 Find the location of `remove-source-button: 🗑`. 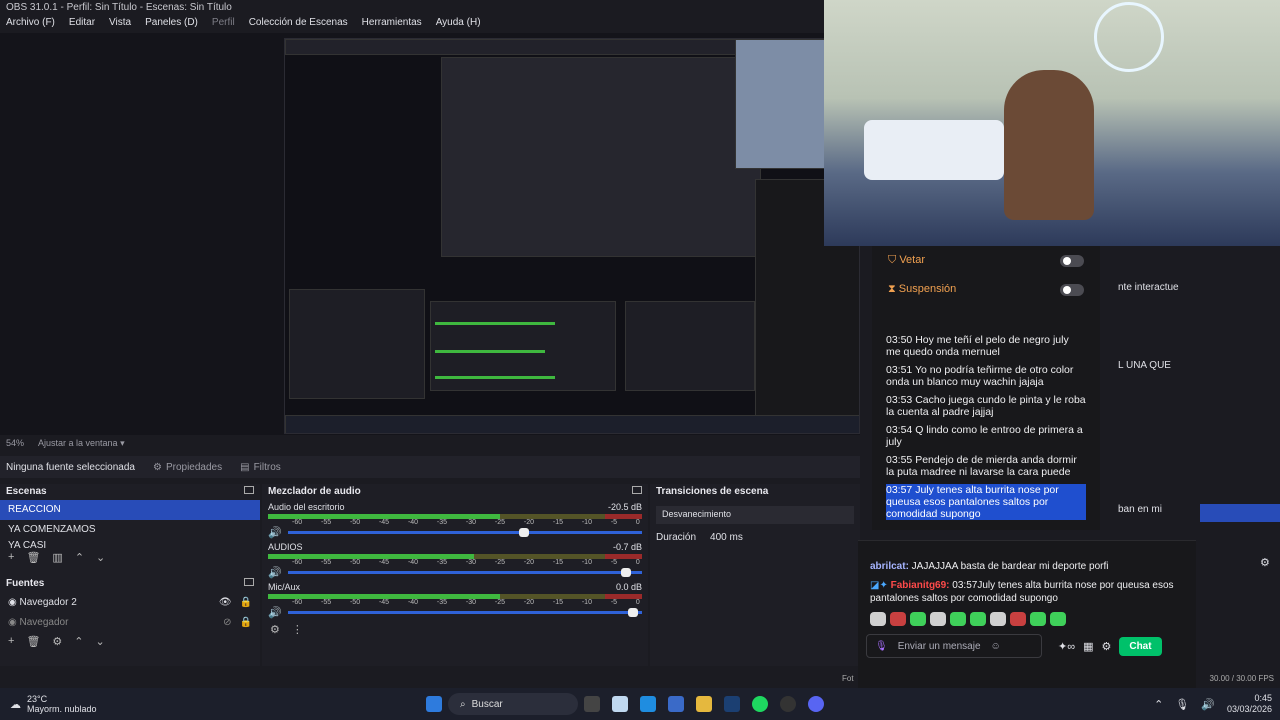

remove-source-button: 🗑 is located at coordinates (33, 641).